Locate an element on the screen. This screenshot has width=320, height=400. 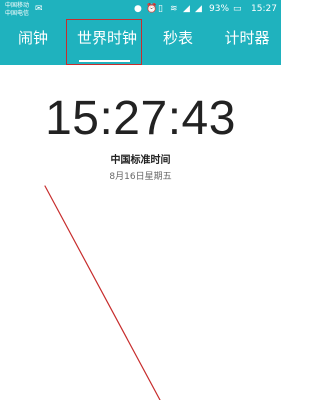
world-clock-time: 15:27:43 is located at coordinates (140, 118).